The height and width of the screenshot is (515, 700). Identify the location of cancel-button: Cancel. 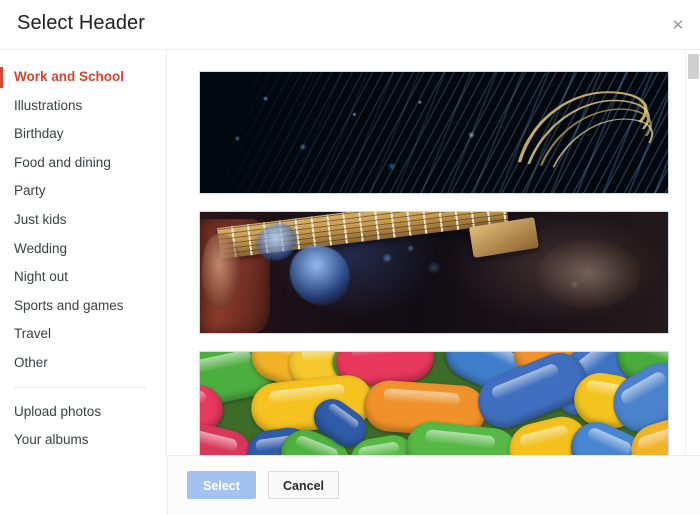
(303, 485).